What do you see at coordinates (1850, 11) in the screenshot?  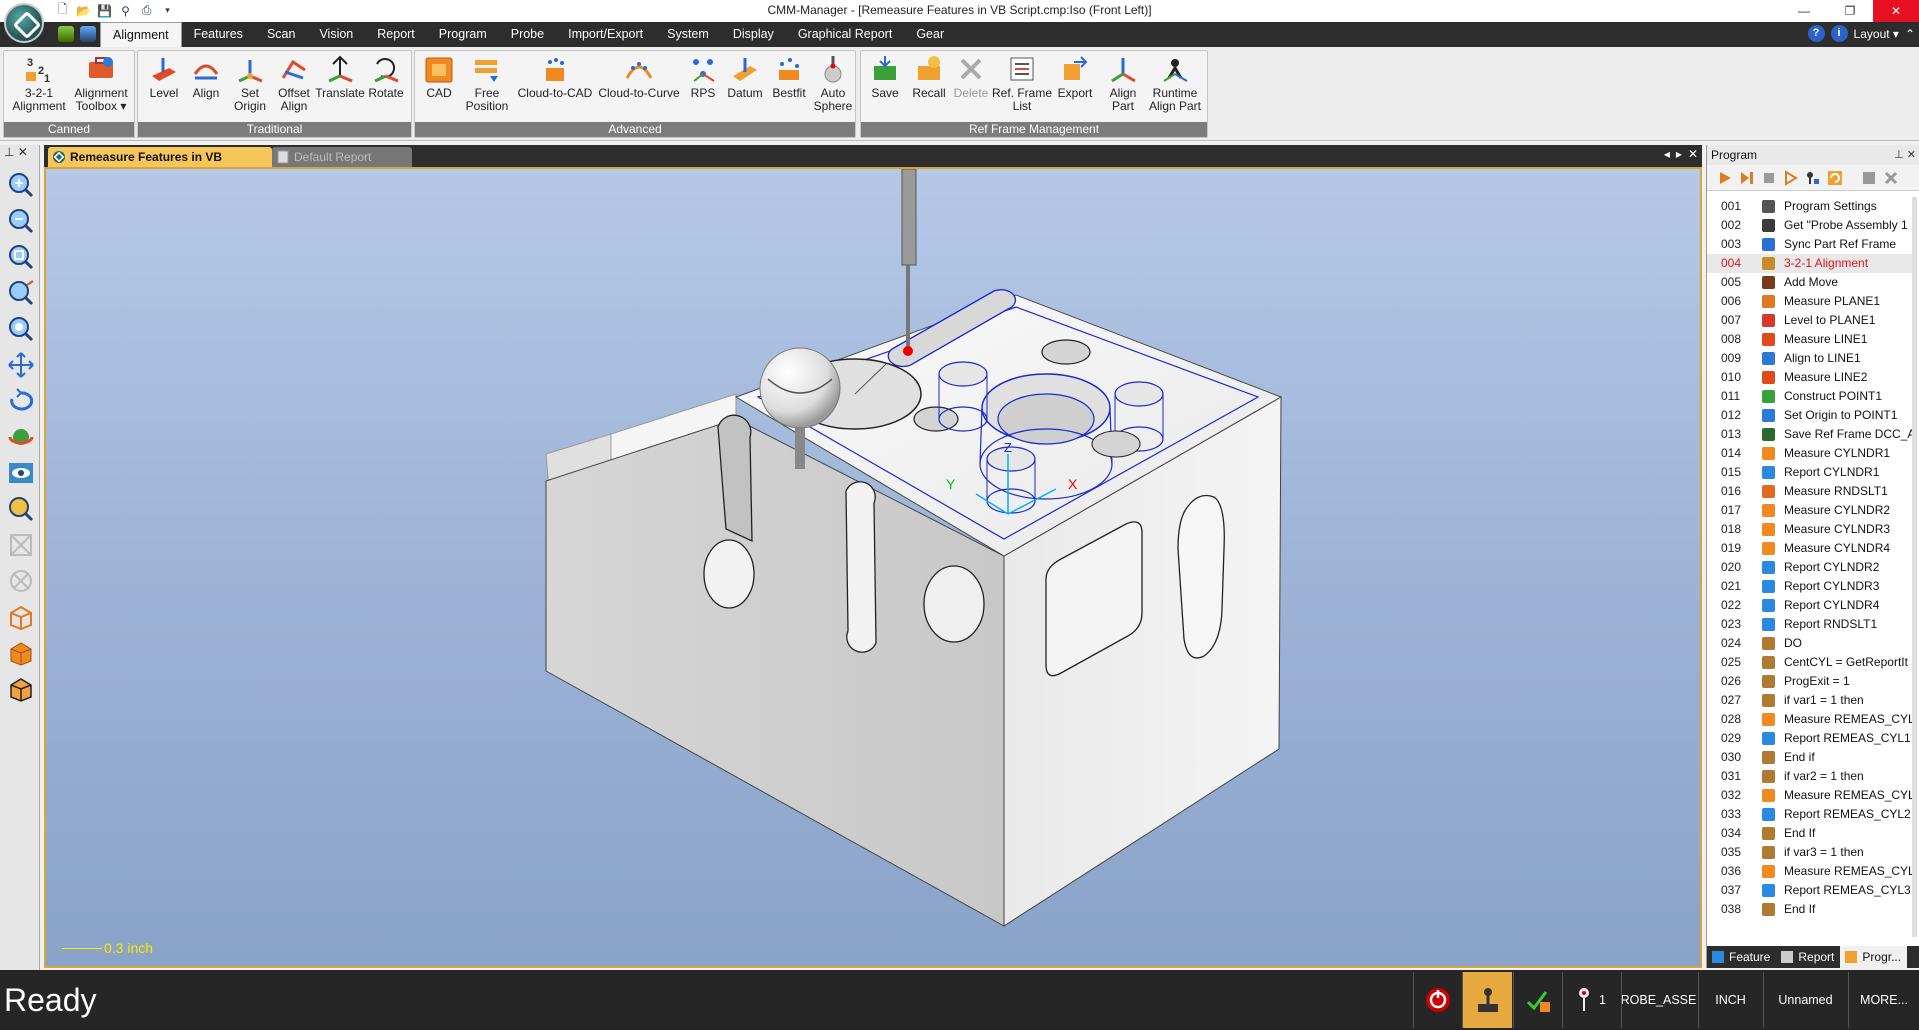 I see `restore-button: ❐` at bounding box center [1850, 11].